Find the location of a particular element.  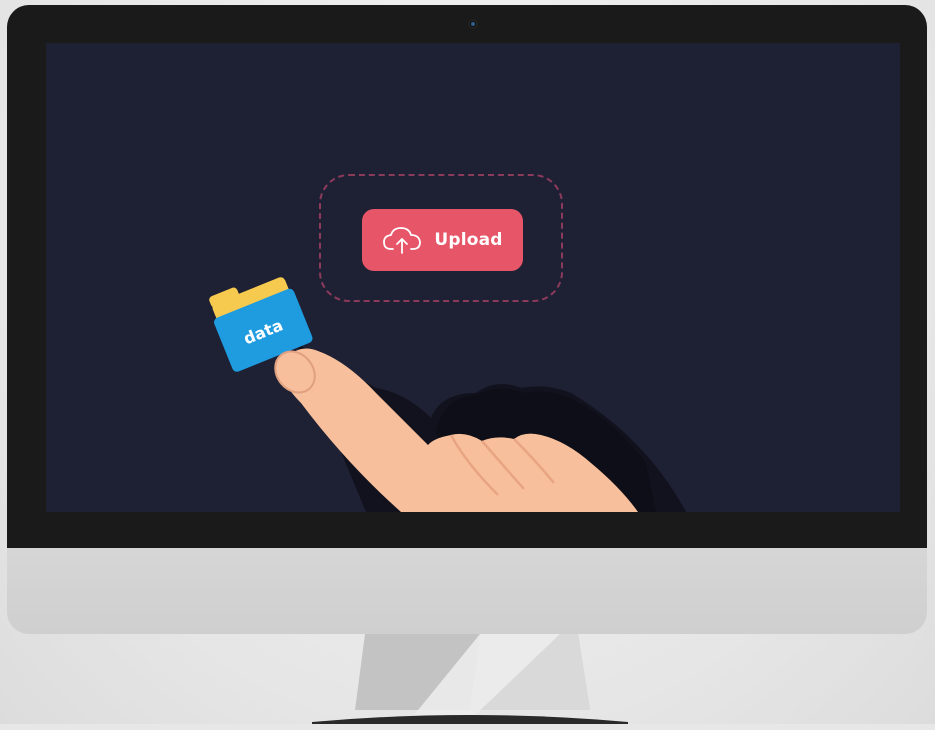

upload-button: Upload is located at coordinates (442, 240).